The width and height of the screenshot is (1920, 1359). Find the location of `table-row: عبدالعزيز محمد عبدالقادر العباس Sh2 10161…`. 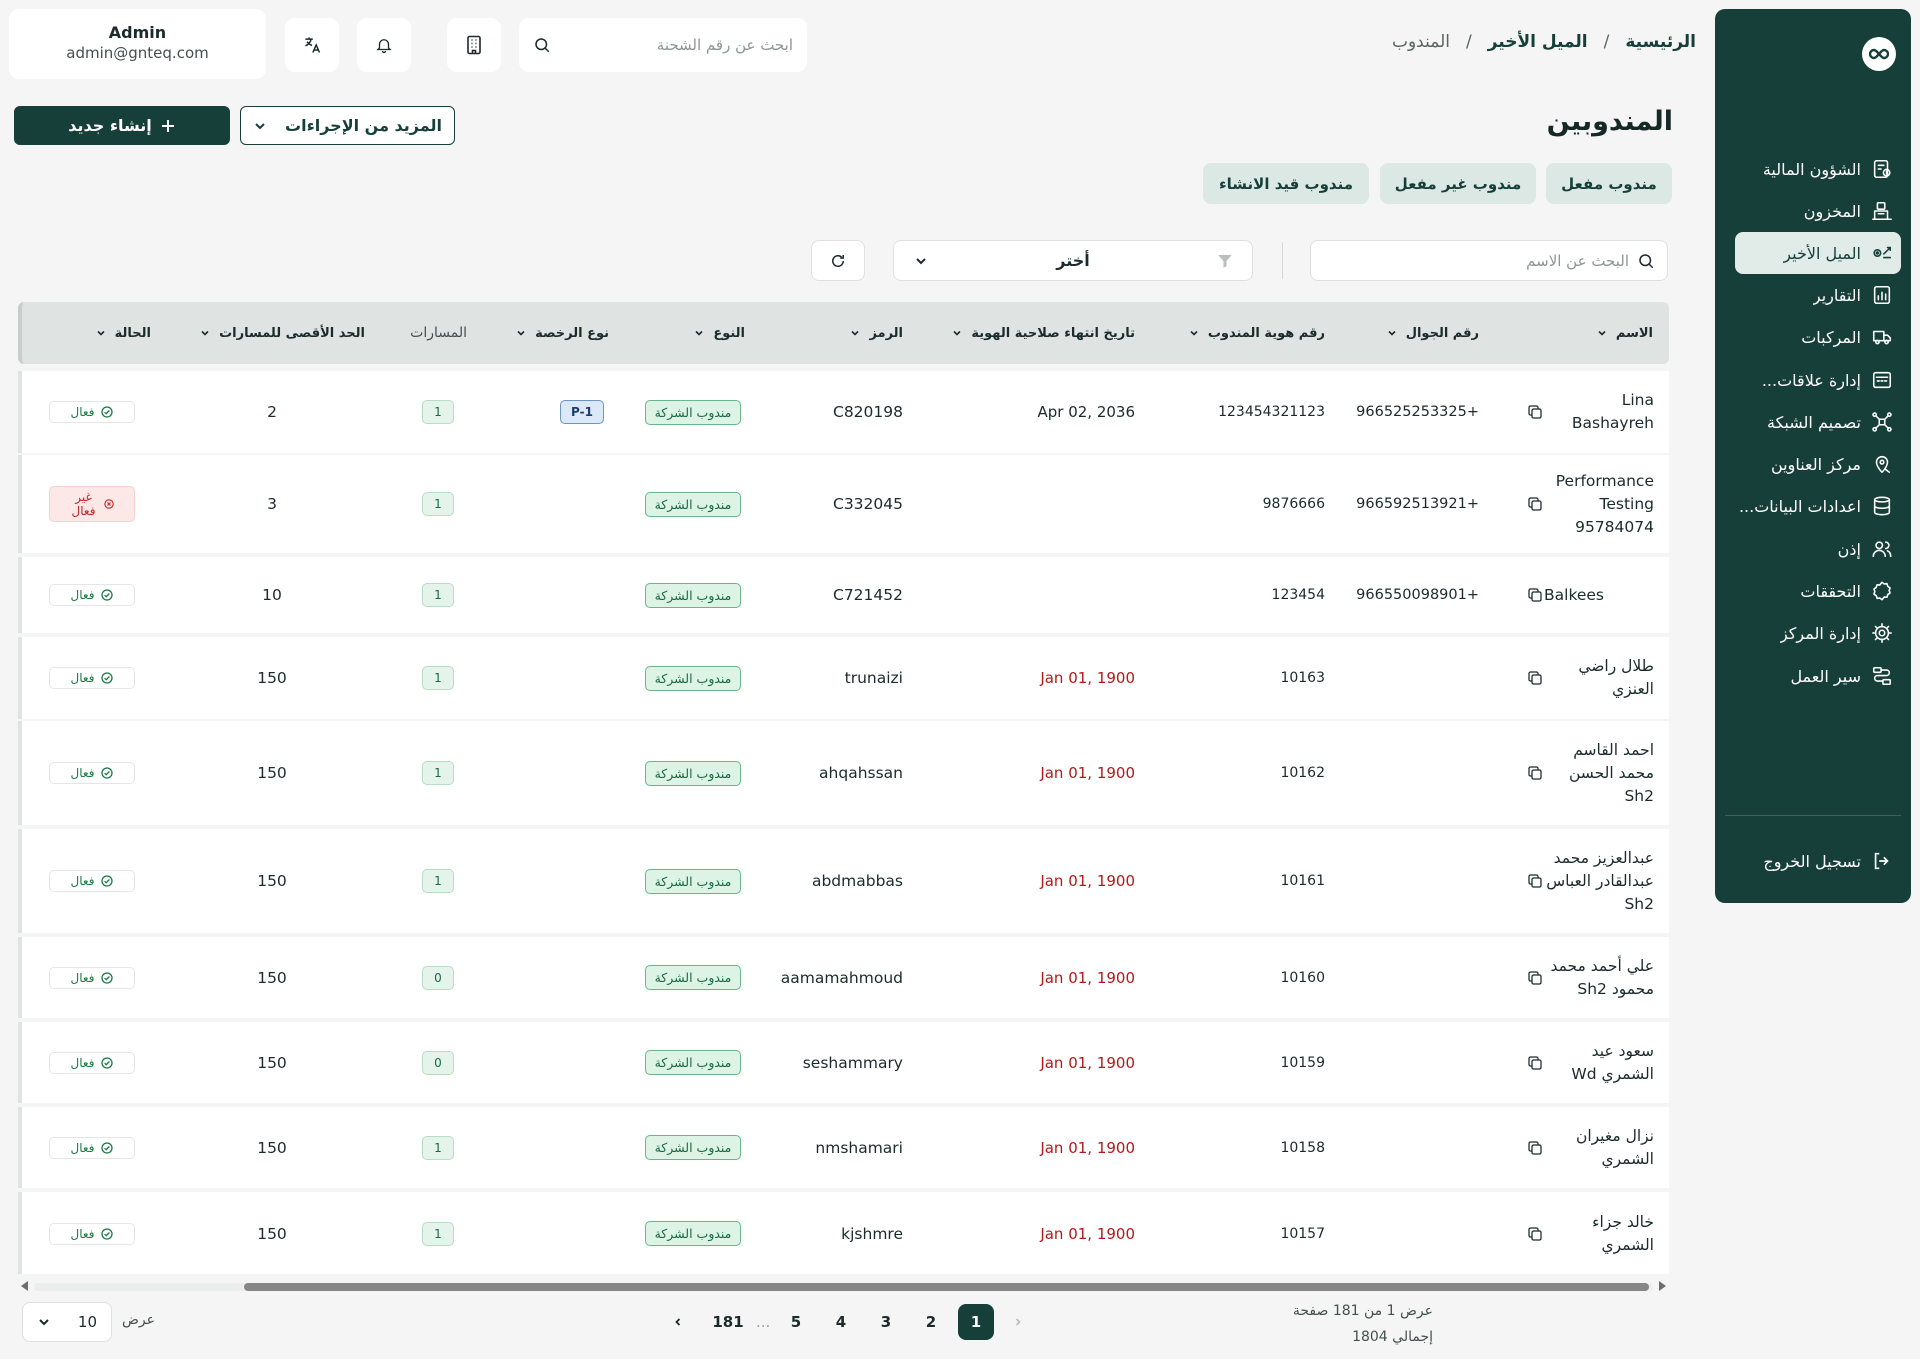

table-row: عبدالعزيز محمد عبدالقادر العباس Sh2 10161… is located at coordinates (843, 881).